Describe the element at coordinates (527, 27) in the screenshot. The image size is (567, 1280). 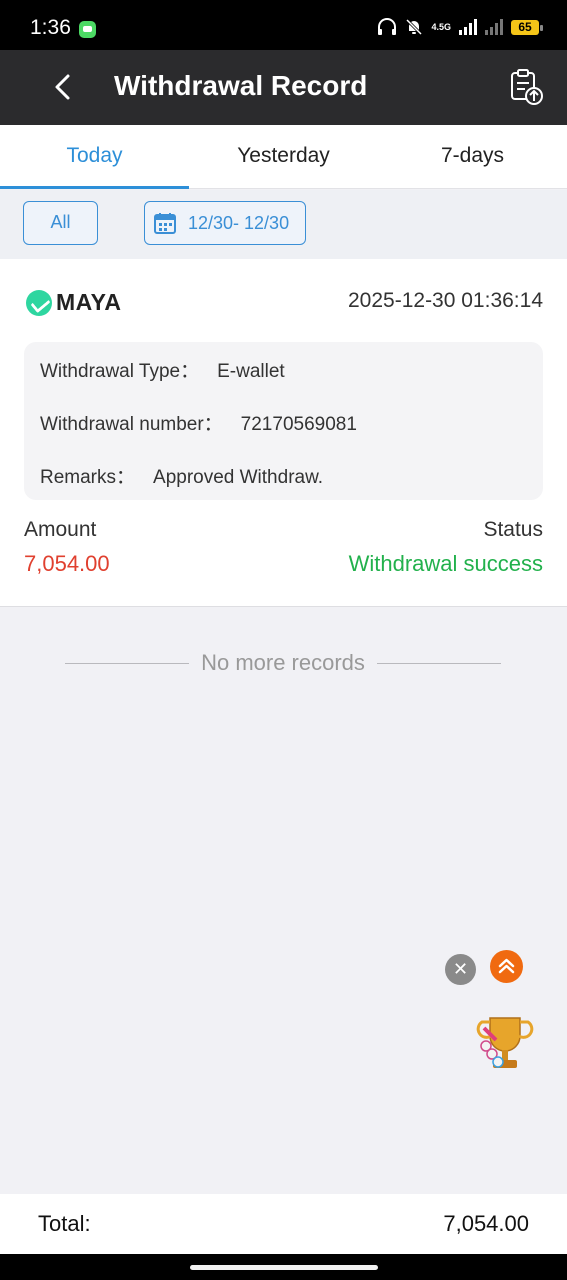
I see `battery-icon: 65` at that location.